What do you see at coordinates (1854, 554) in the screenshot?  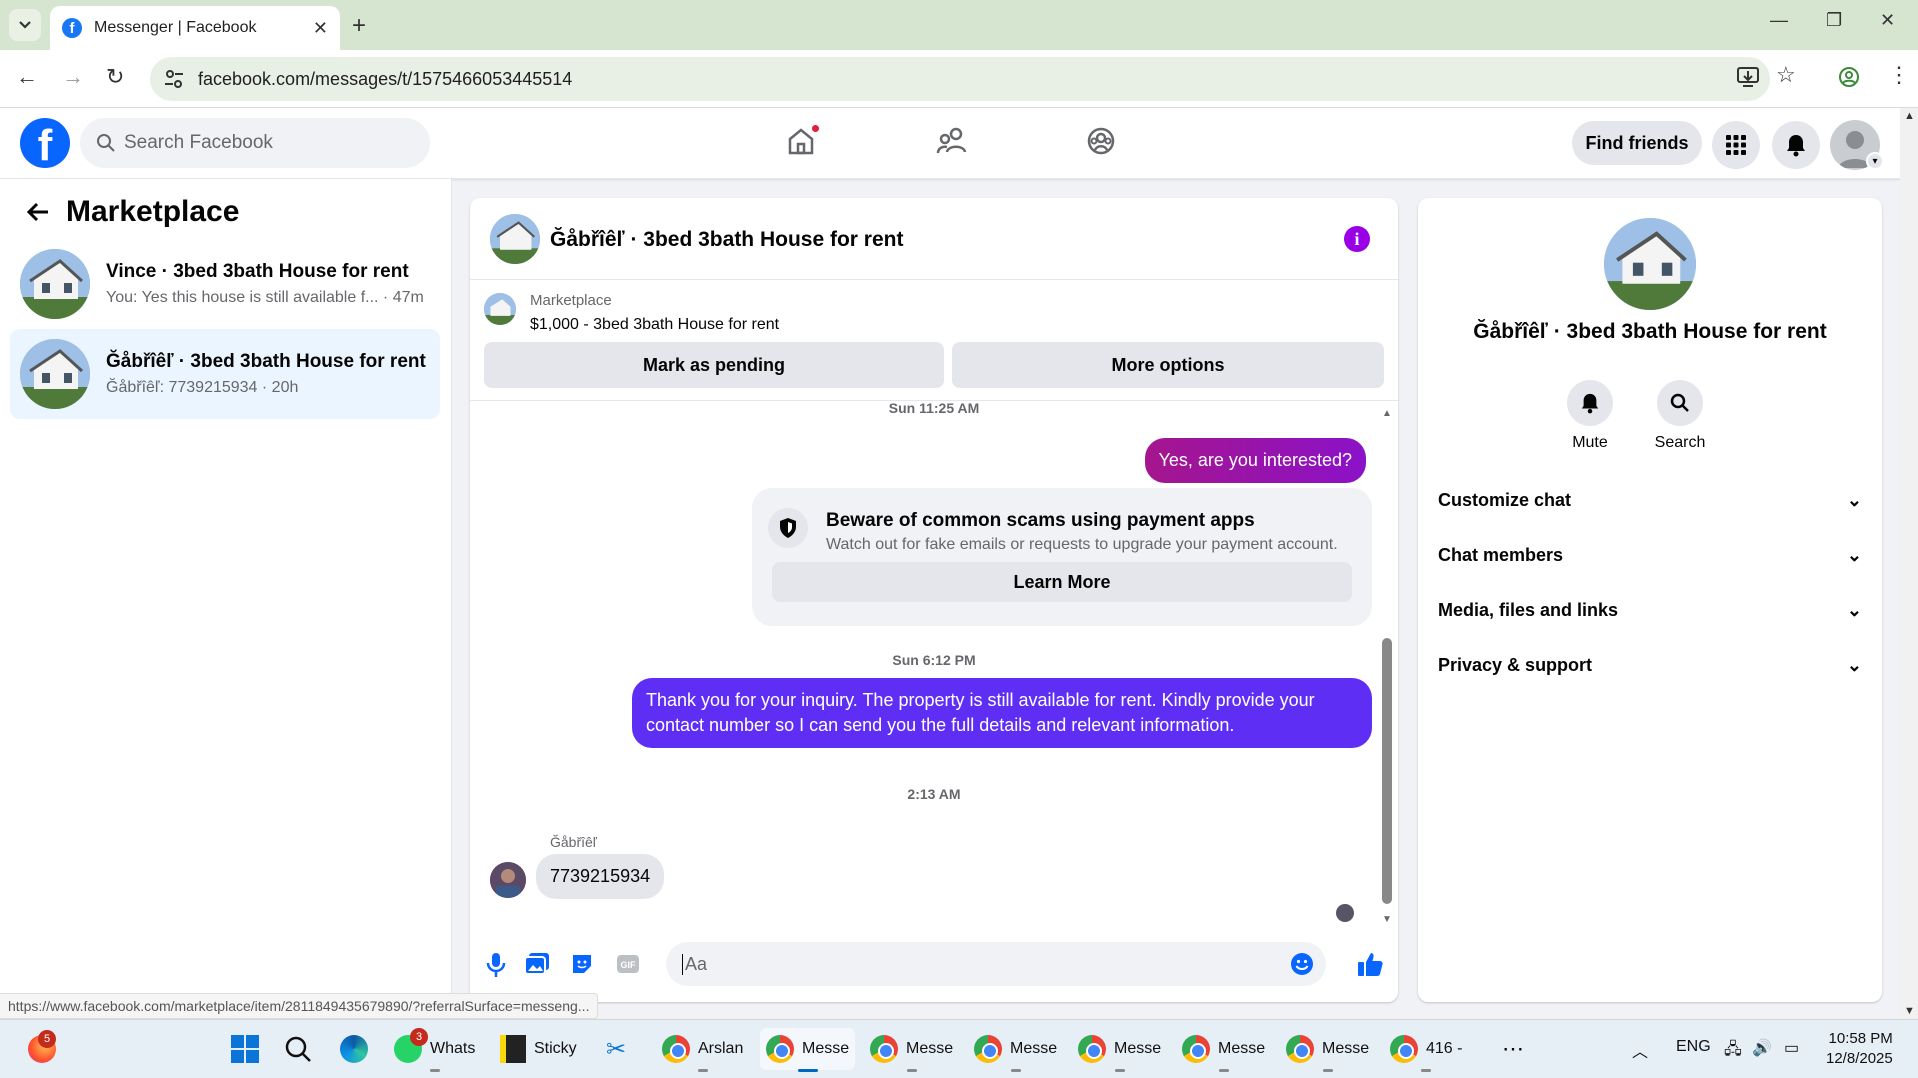 I see `chevron-down-icon: ⌄` at bounding box center [1854, 554].